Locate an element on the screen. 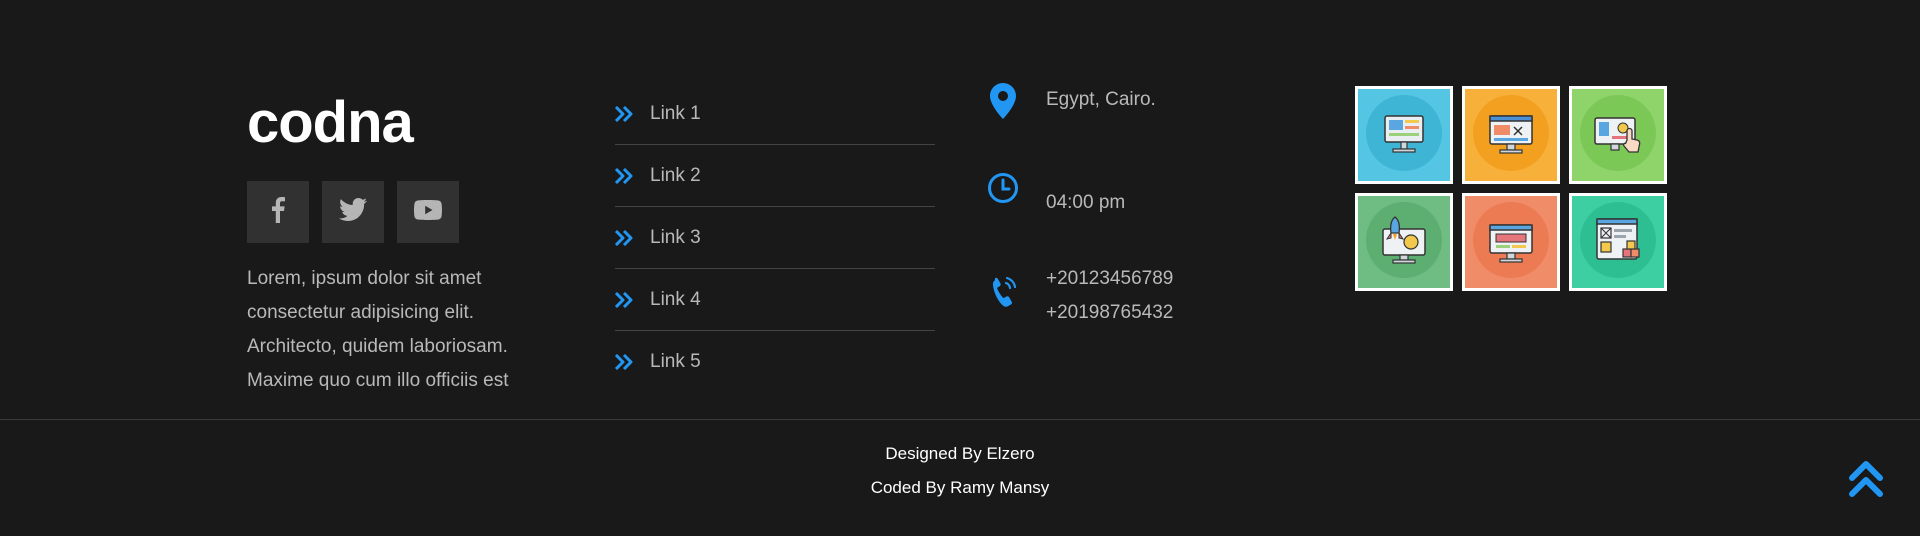 The width and height of the screenshot is (1920, 536). touch-screen-illustration is located at coordinates (1618, 135).